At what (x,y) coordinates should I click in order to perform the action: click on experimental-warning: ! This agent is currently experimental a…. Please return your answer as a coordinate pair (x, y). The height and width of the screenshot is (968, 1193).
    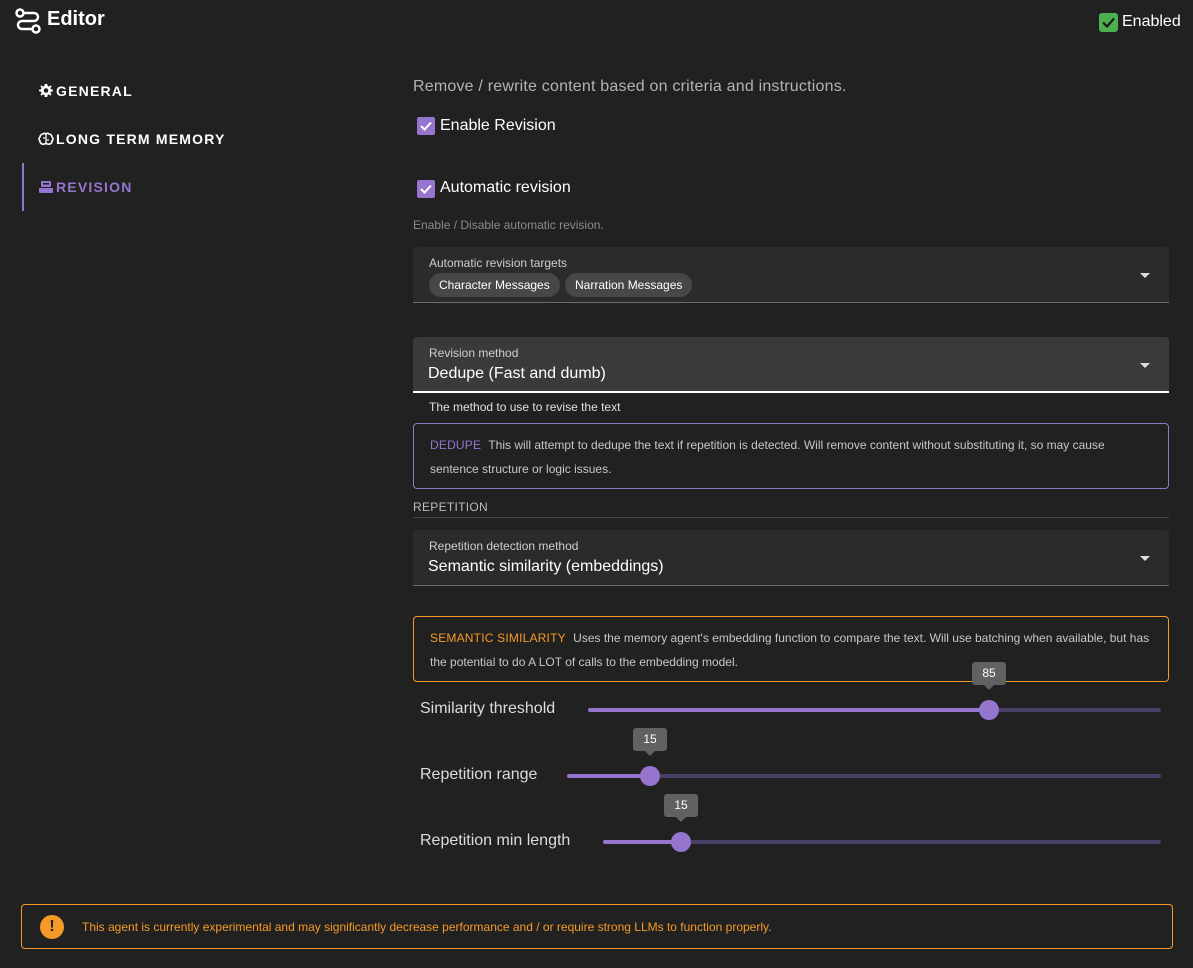
    Looking at the image, I should click on (597, 926).